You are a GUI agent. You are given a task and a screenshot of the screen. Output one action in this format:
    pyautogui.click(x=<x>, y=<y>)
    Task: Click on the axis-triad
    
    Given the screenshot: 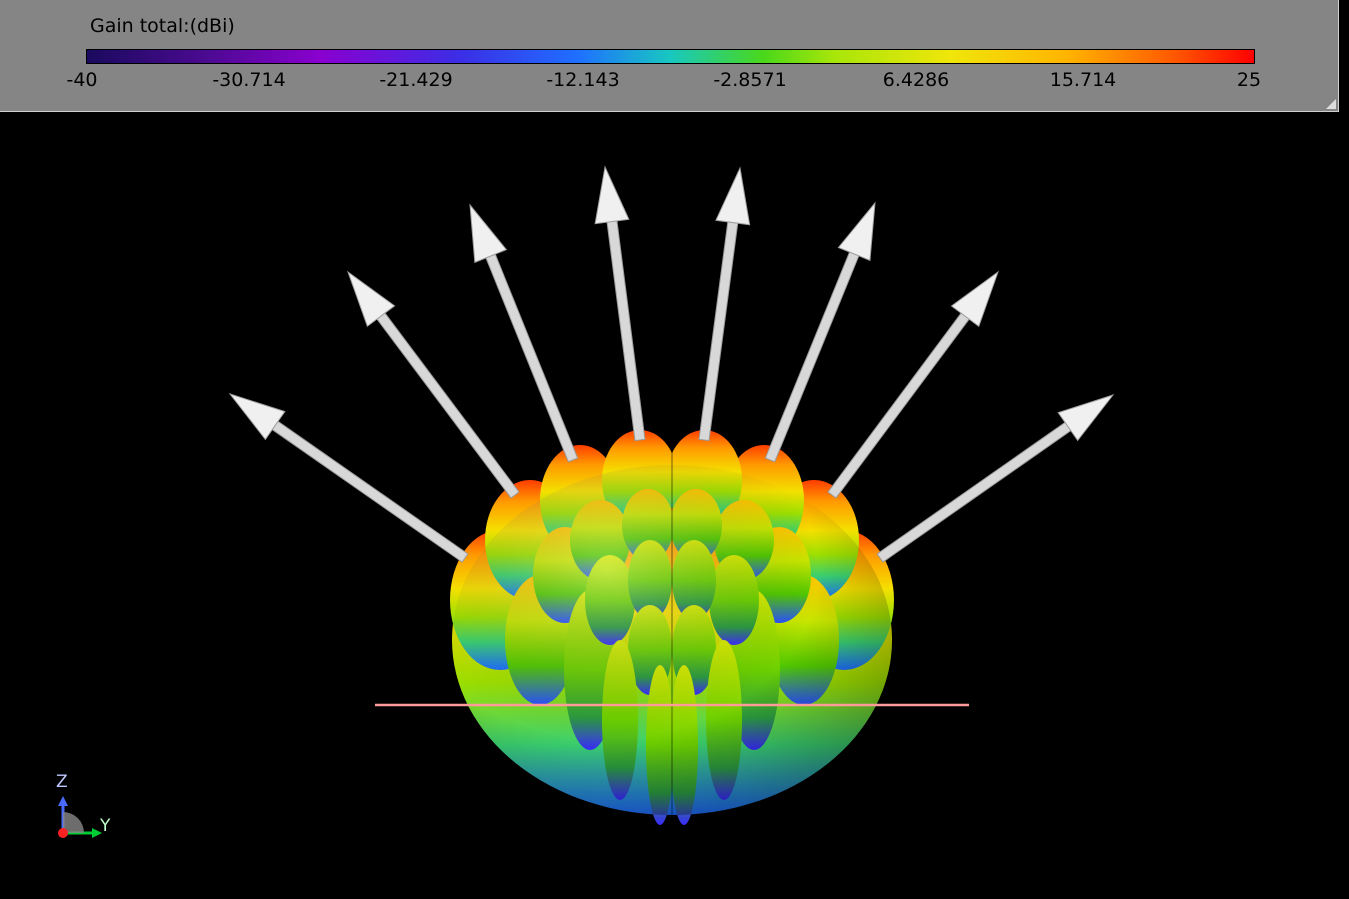 What is the action you would take?
    pyautogui.click(x=80, y=817)
    